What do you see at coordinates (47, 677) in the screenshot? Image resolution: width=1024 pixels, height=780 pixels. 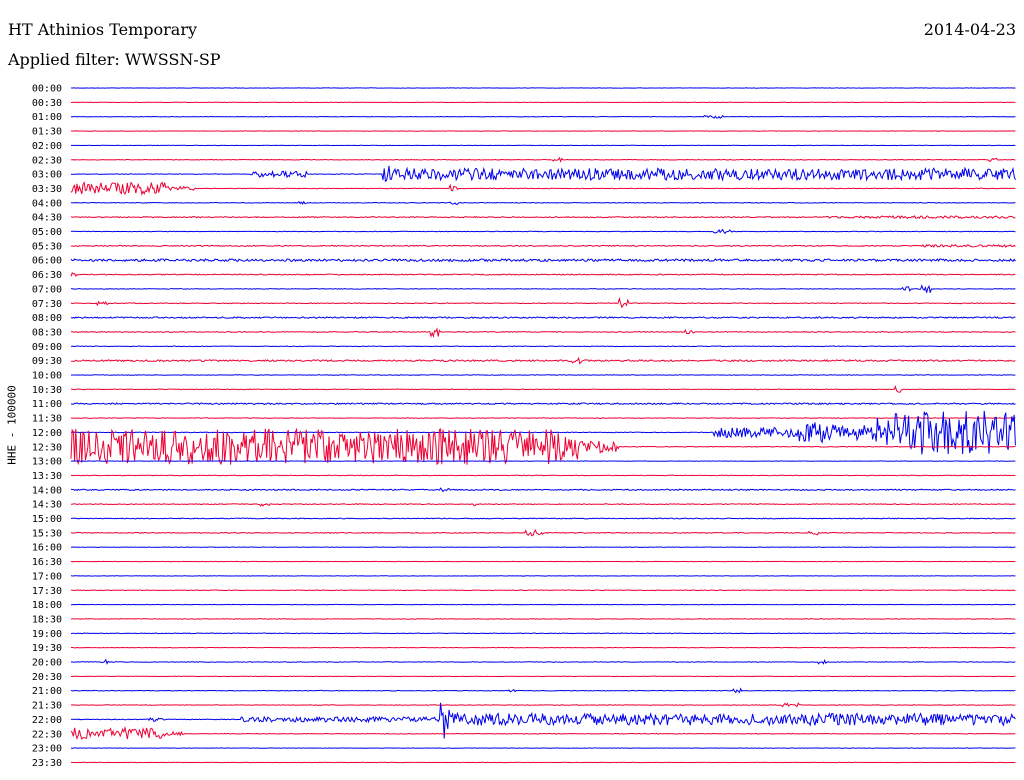 I see `time-tick-label: 20:30` at bounding box center [47, 677].